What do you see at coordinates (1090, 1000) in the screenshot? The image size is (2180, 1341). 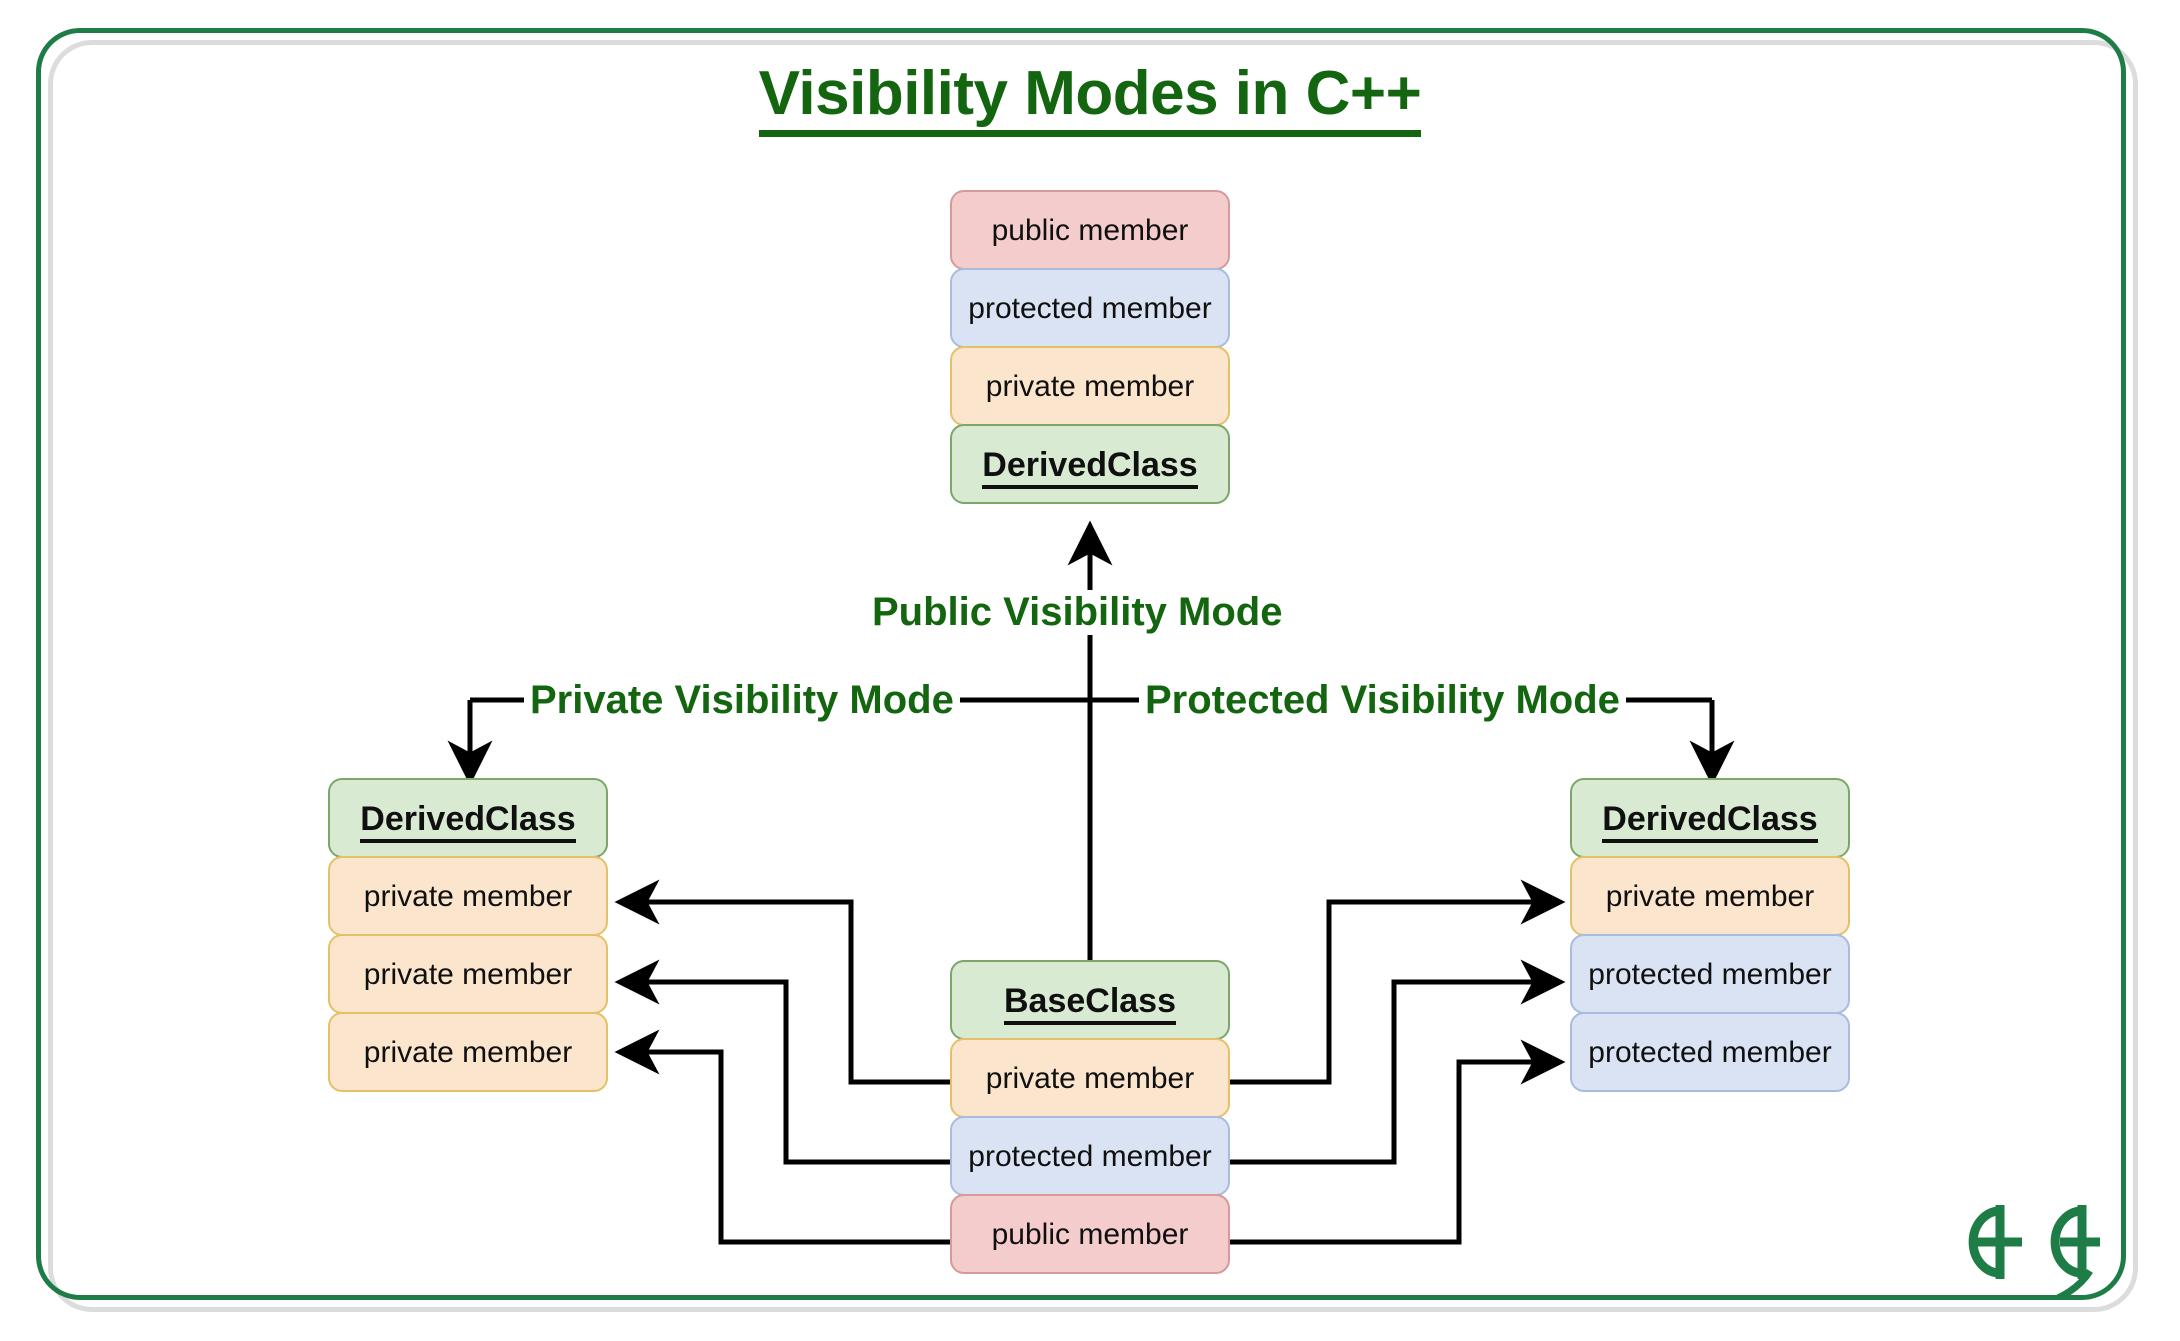 I see `class-name-header: BaseClass` at bounding box center [1090, 1000].